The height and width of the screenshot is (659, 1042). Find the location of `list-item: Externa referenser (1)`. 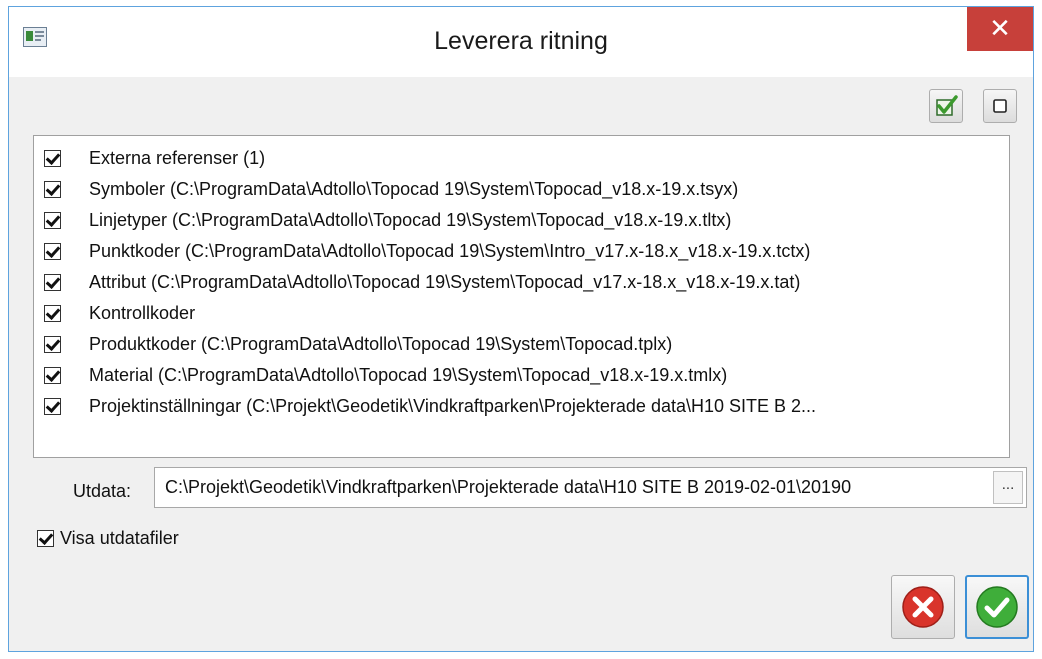

list-item: Externa referenser (1) is located at coordinates (149, 158).